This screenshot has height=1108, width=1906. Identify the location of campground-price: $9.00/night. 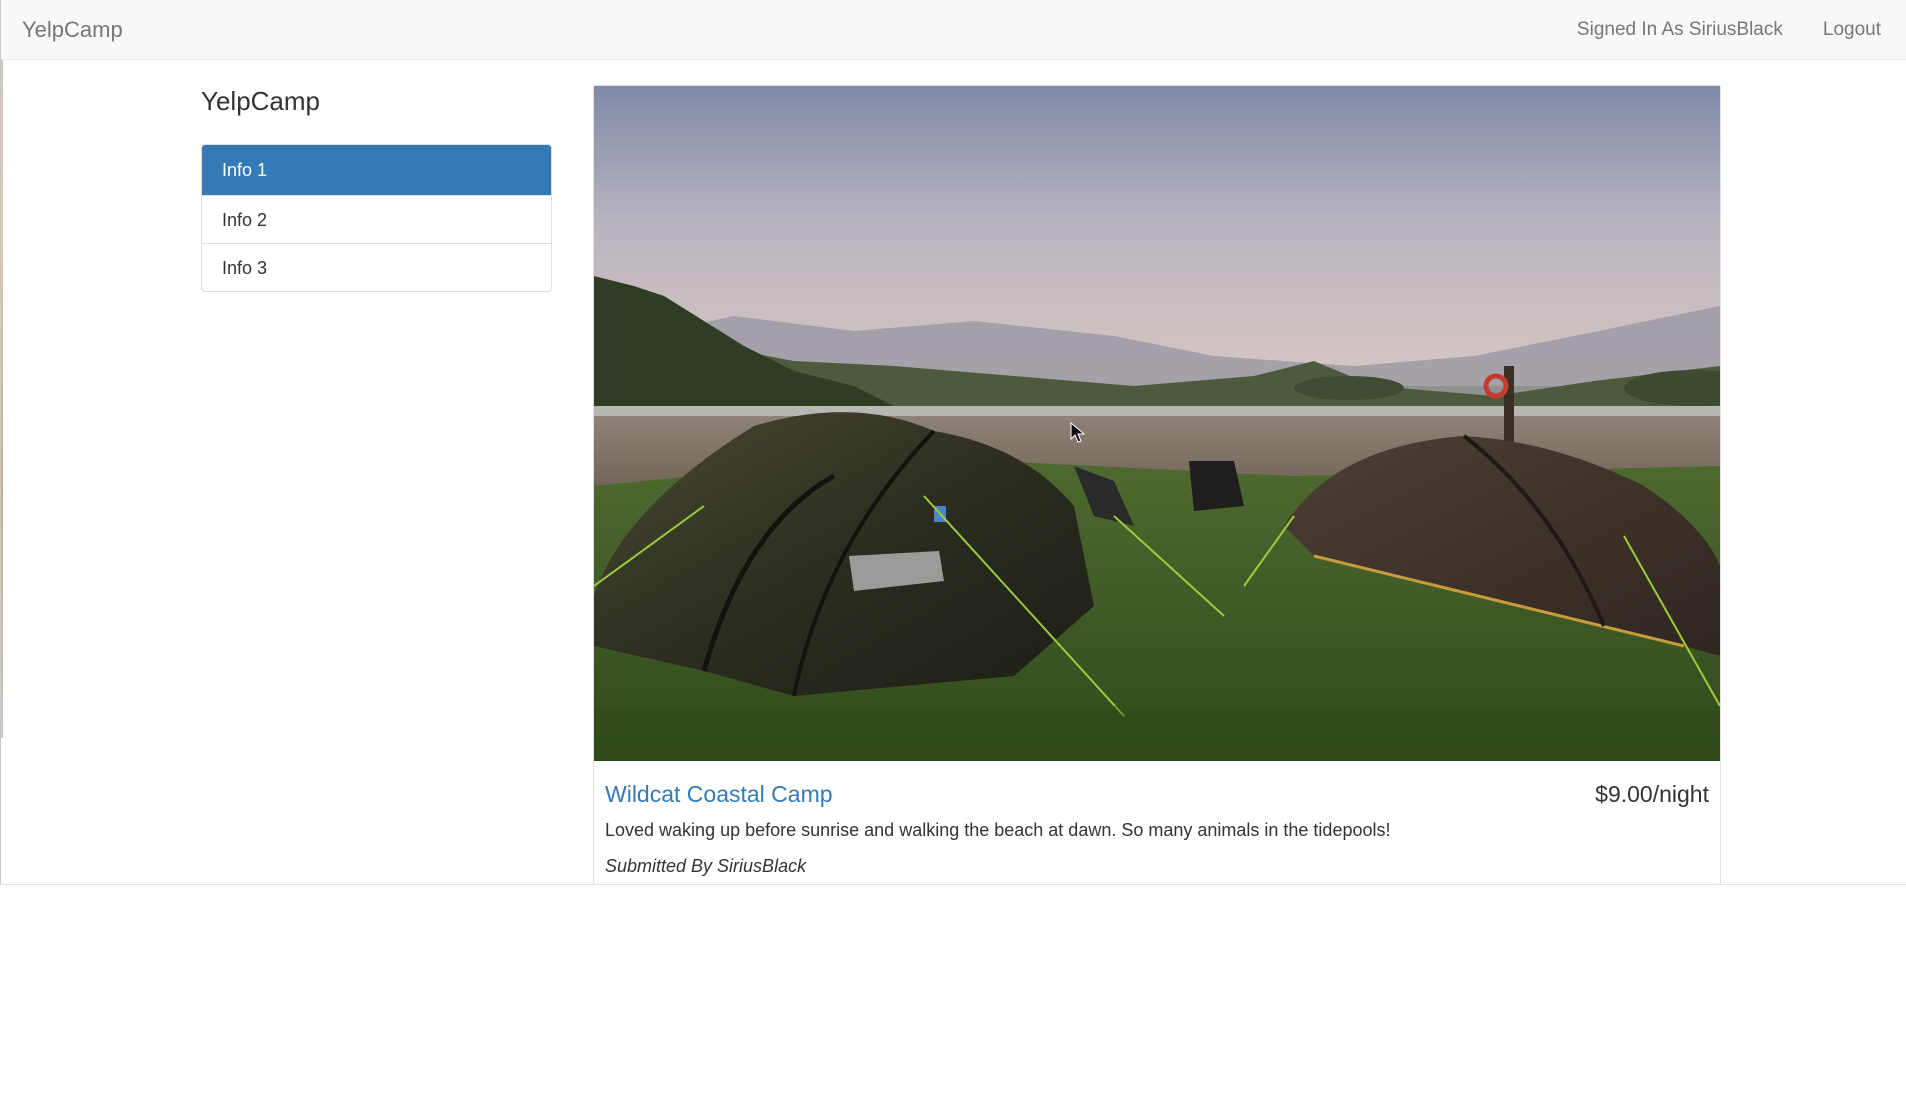
(1652, 794).